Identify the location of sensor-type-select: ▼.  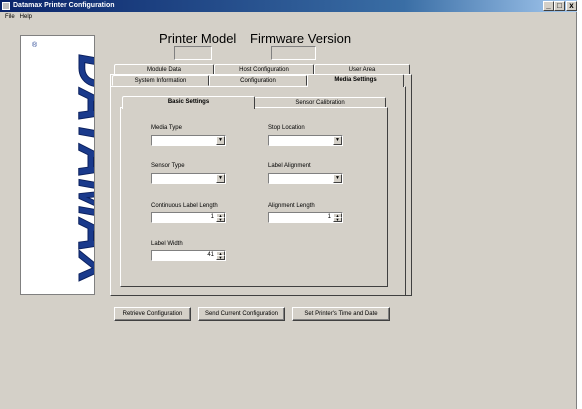
(188, 178).